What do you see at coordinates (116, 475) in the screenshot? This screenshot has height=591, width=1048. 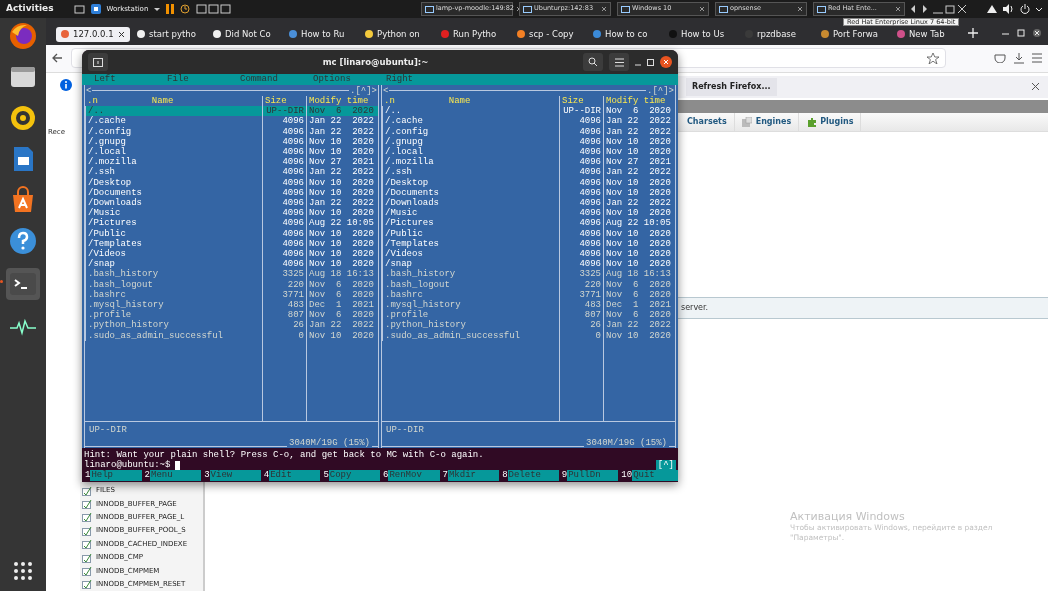 I see `function-key: Help` at bounding box center [116, 475].